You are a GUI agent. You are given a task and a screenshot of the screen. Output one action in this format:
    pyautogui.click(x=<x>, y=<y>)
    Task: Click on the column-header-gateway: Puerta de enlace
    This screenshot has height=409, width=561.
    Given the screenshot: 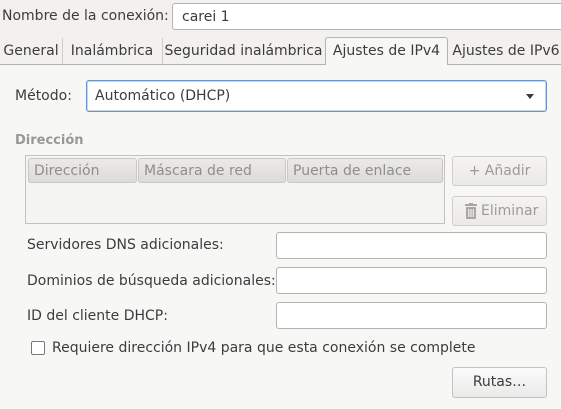 What is the action you would take?
    pyautogui.click(x=365, y=170)
    